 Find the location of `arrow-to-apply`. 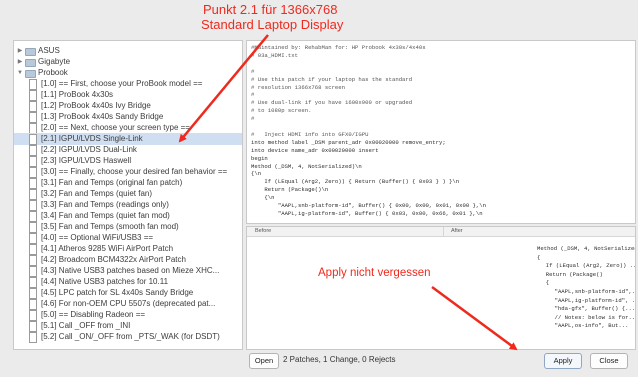

arrow-to-apply is located at coordinates (474, 318).